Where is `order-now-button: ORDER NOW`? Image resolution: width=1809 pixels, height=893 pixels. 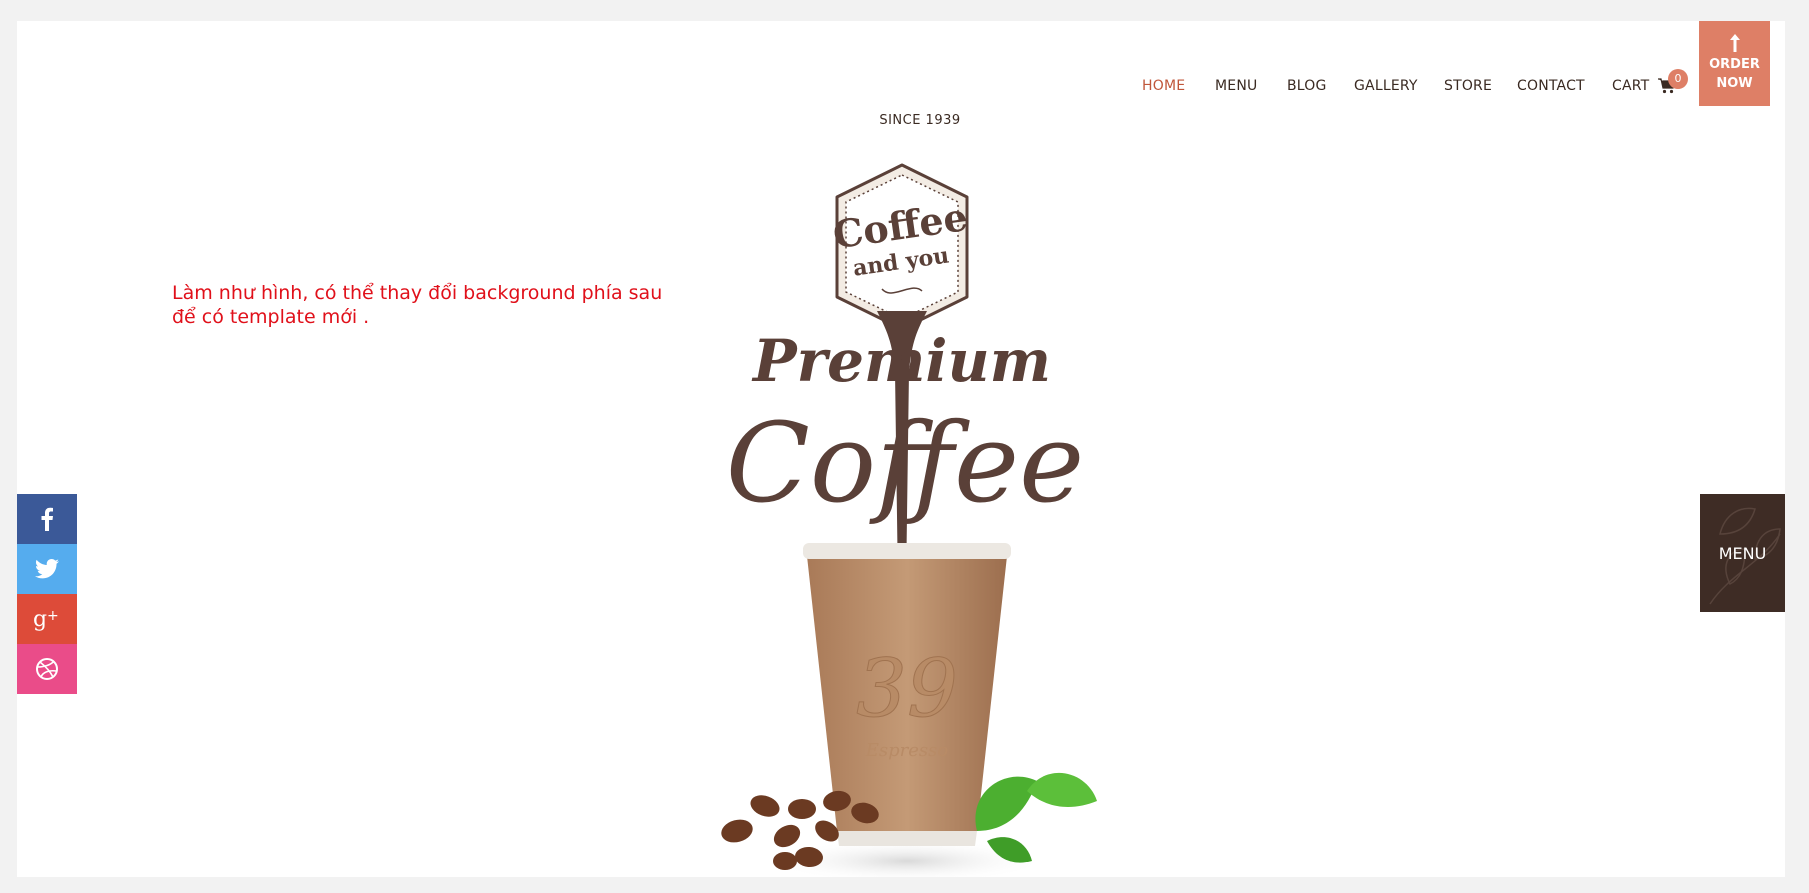
order-now-button: ORDER NOW is located at coordinates (1734, 63).